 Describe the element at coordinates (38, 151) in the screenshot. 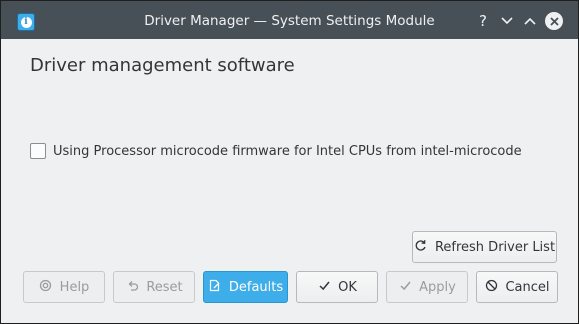

I see `driver-option-checkbox` at that location.